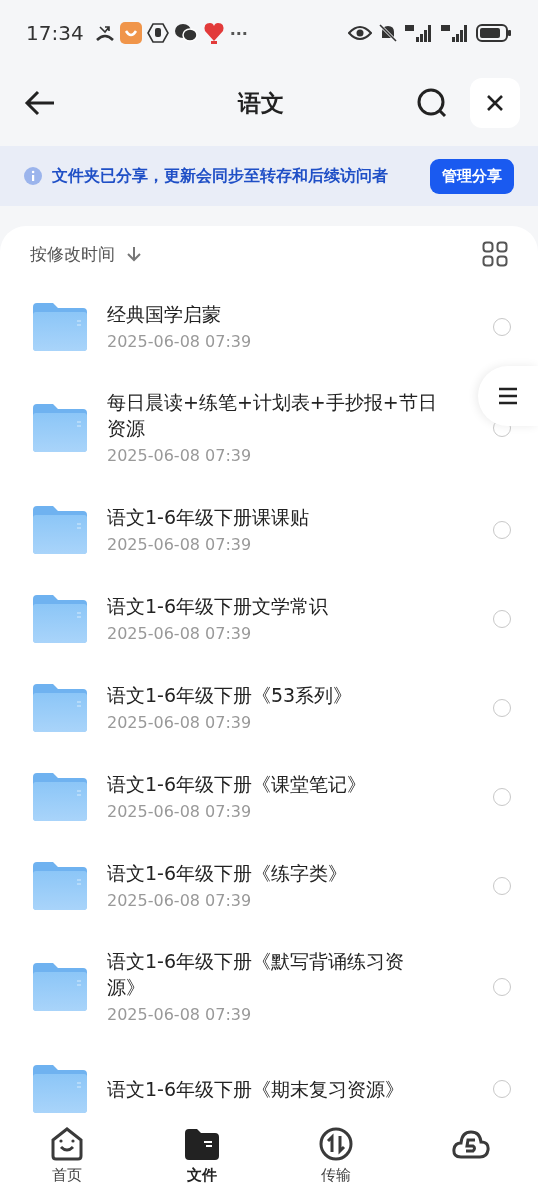 The width and height of the screenshot is (538, 1200). I want to click on folder-name: 语文1-6年级下册《练字类》, so click(272, 872).